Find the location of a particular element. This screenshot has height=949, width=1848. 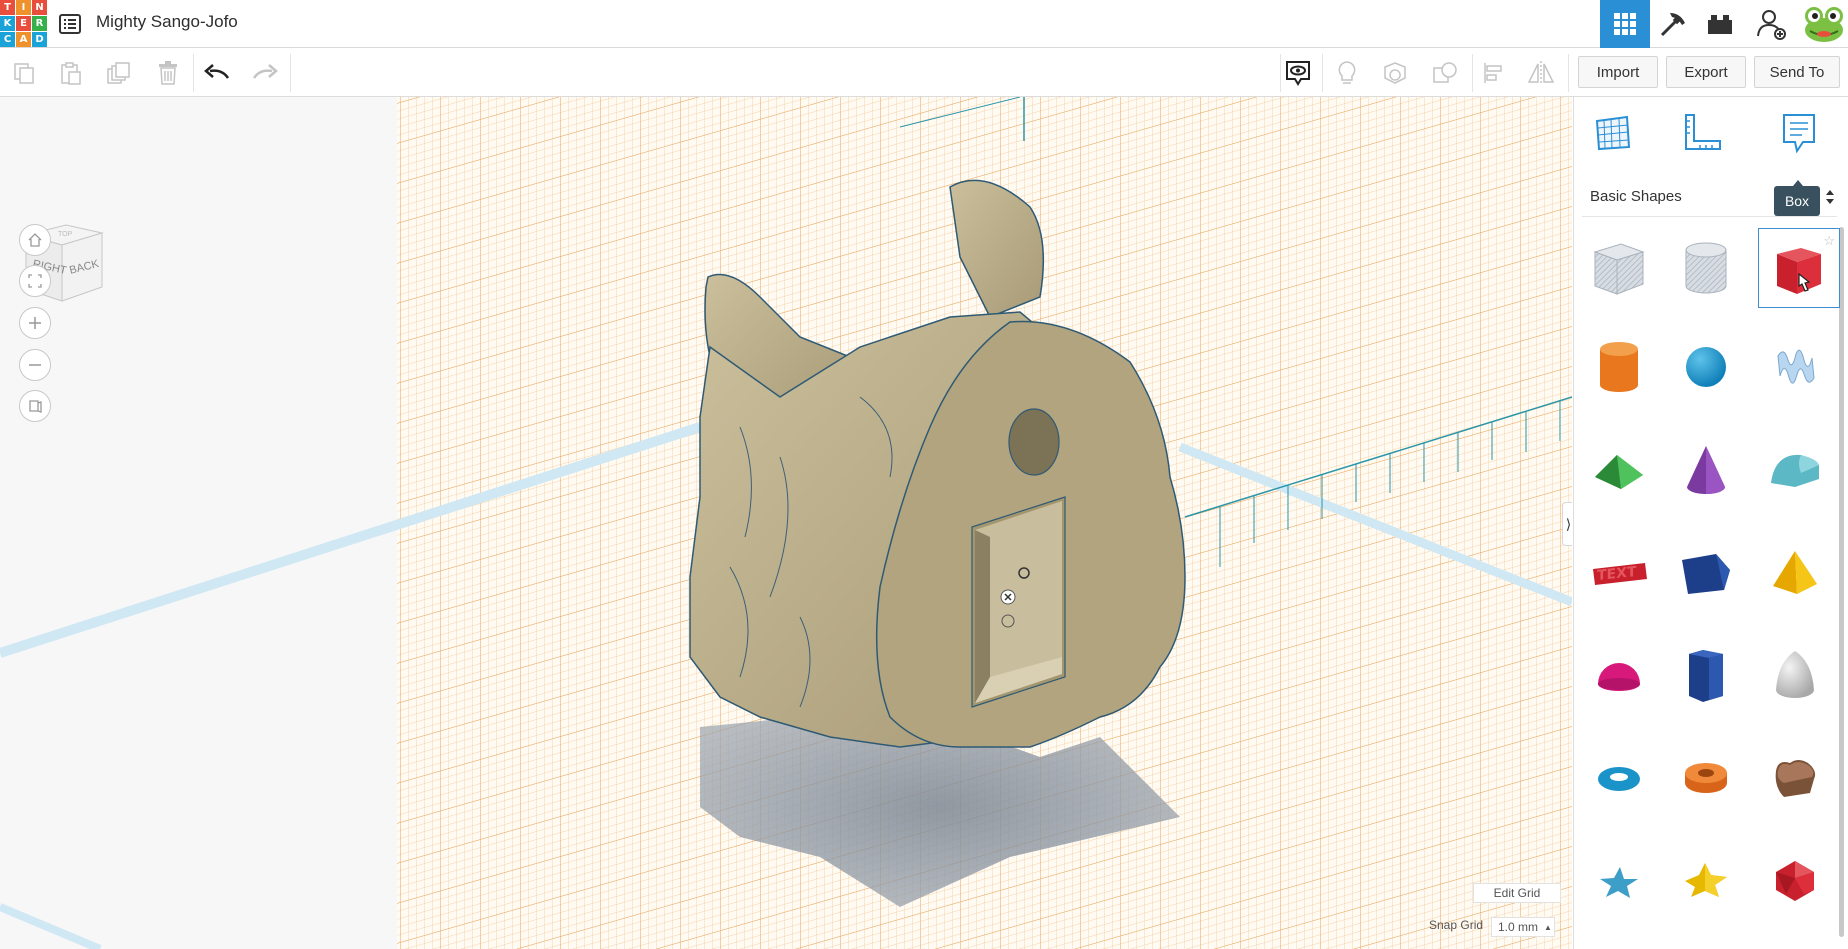

shape-heart is located at coordinates (1795, 779).